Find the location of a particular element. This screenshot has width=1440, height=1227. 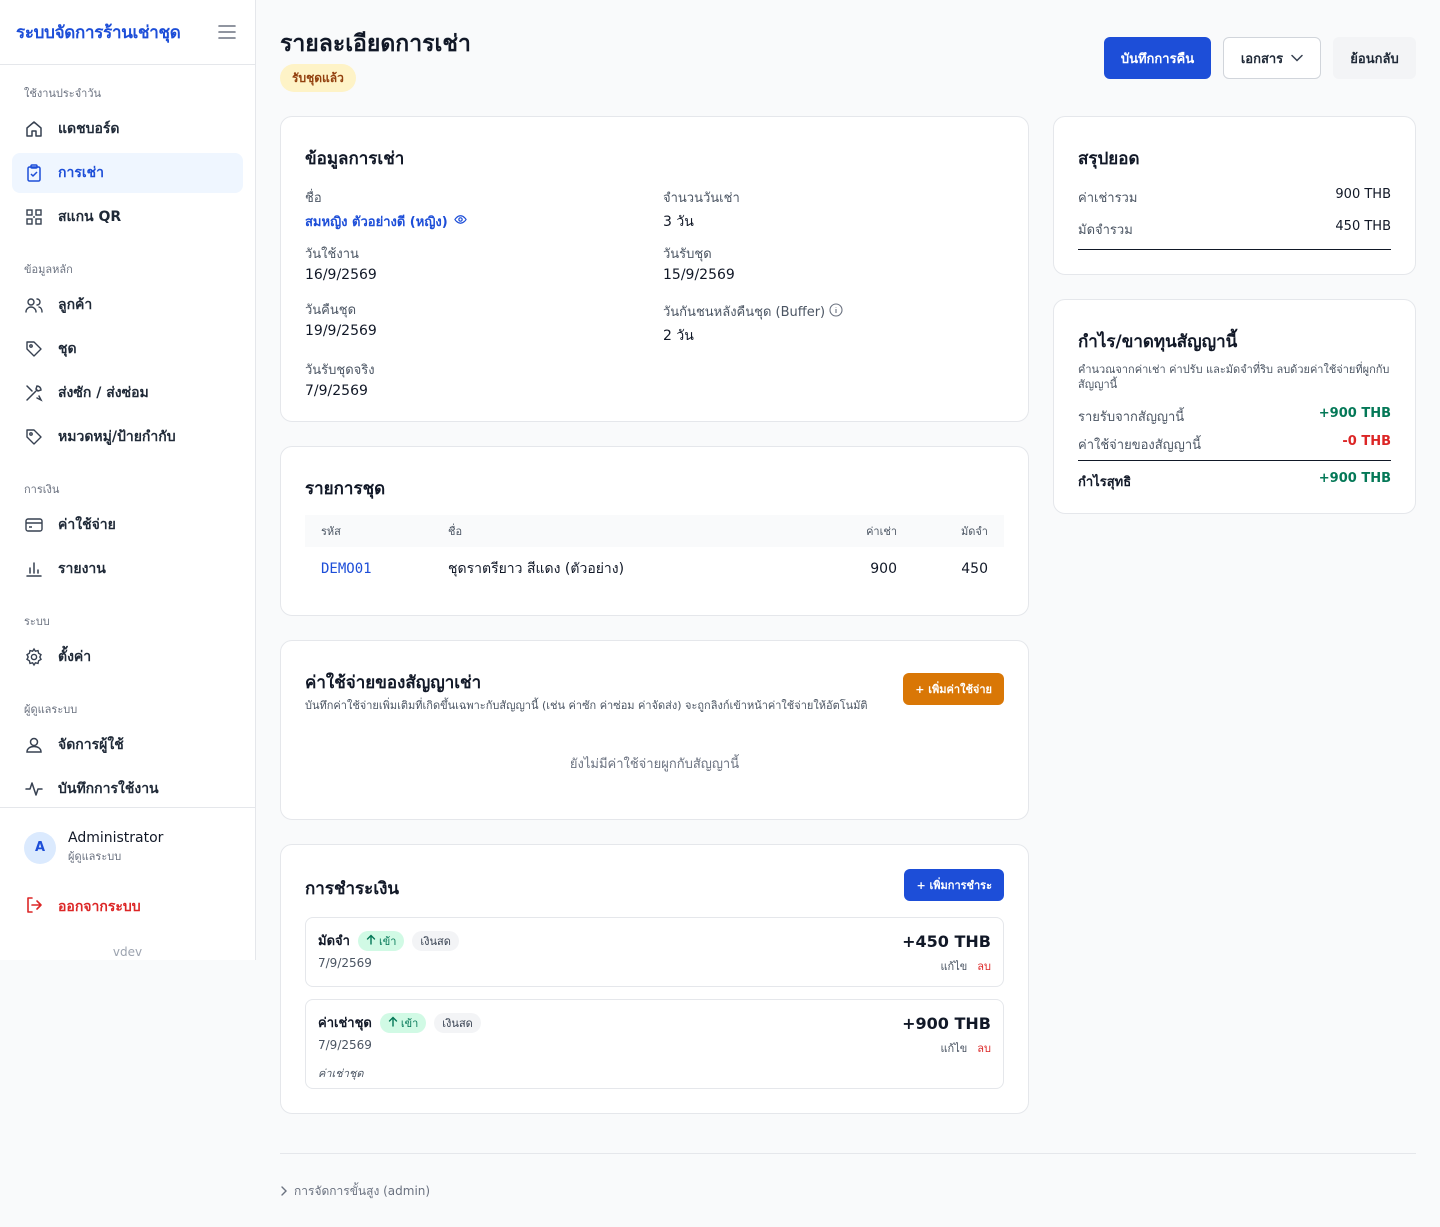

documents-dropdown: เอกสาร is located at coordinates (1272, 58).